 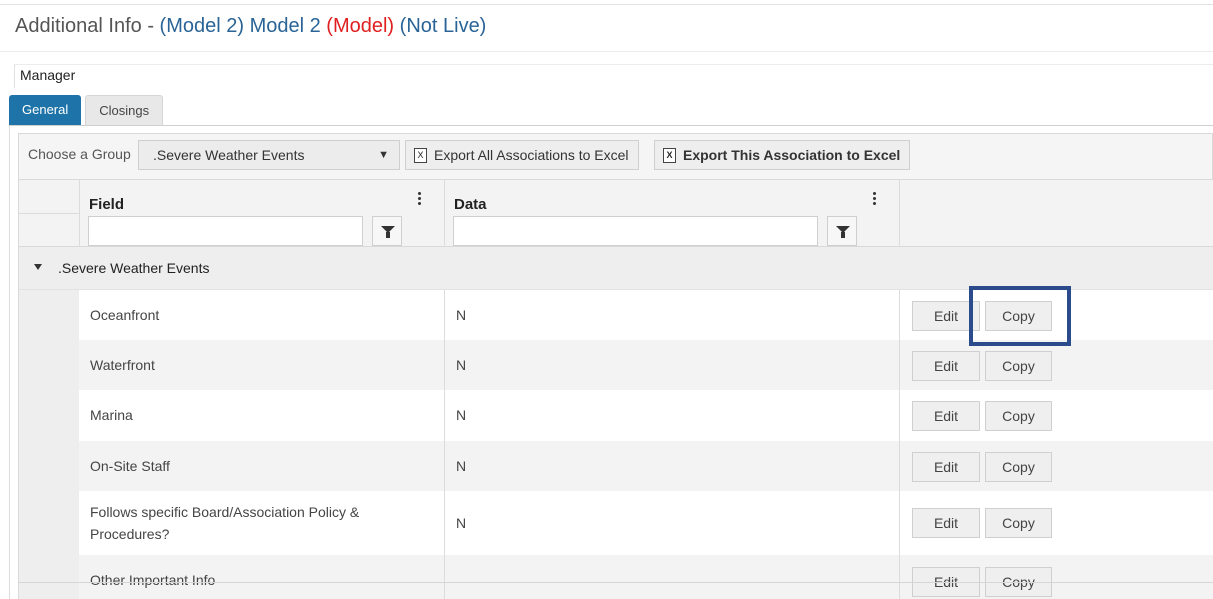 What do you see at coordinates (646, 315) in the screenshot?
I see `table-row: Oceanfront N Edit Copy` at bounding box center [646, 315].